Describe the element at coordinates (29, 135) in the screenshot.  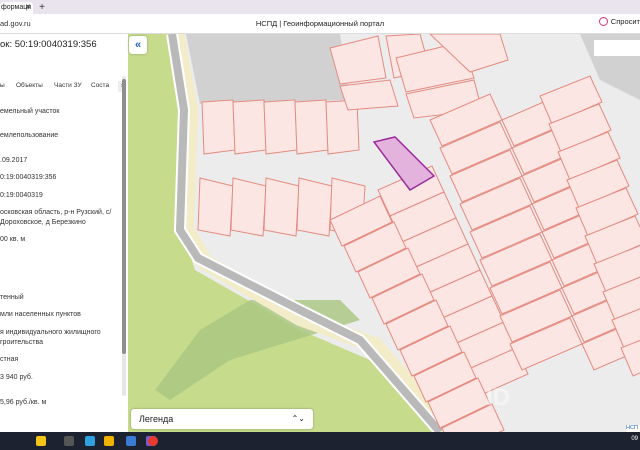
I see `field-subtype: емлепользование` at that location.